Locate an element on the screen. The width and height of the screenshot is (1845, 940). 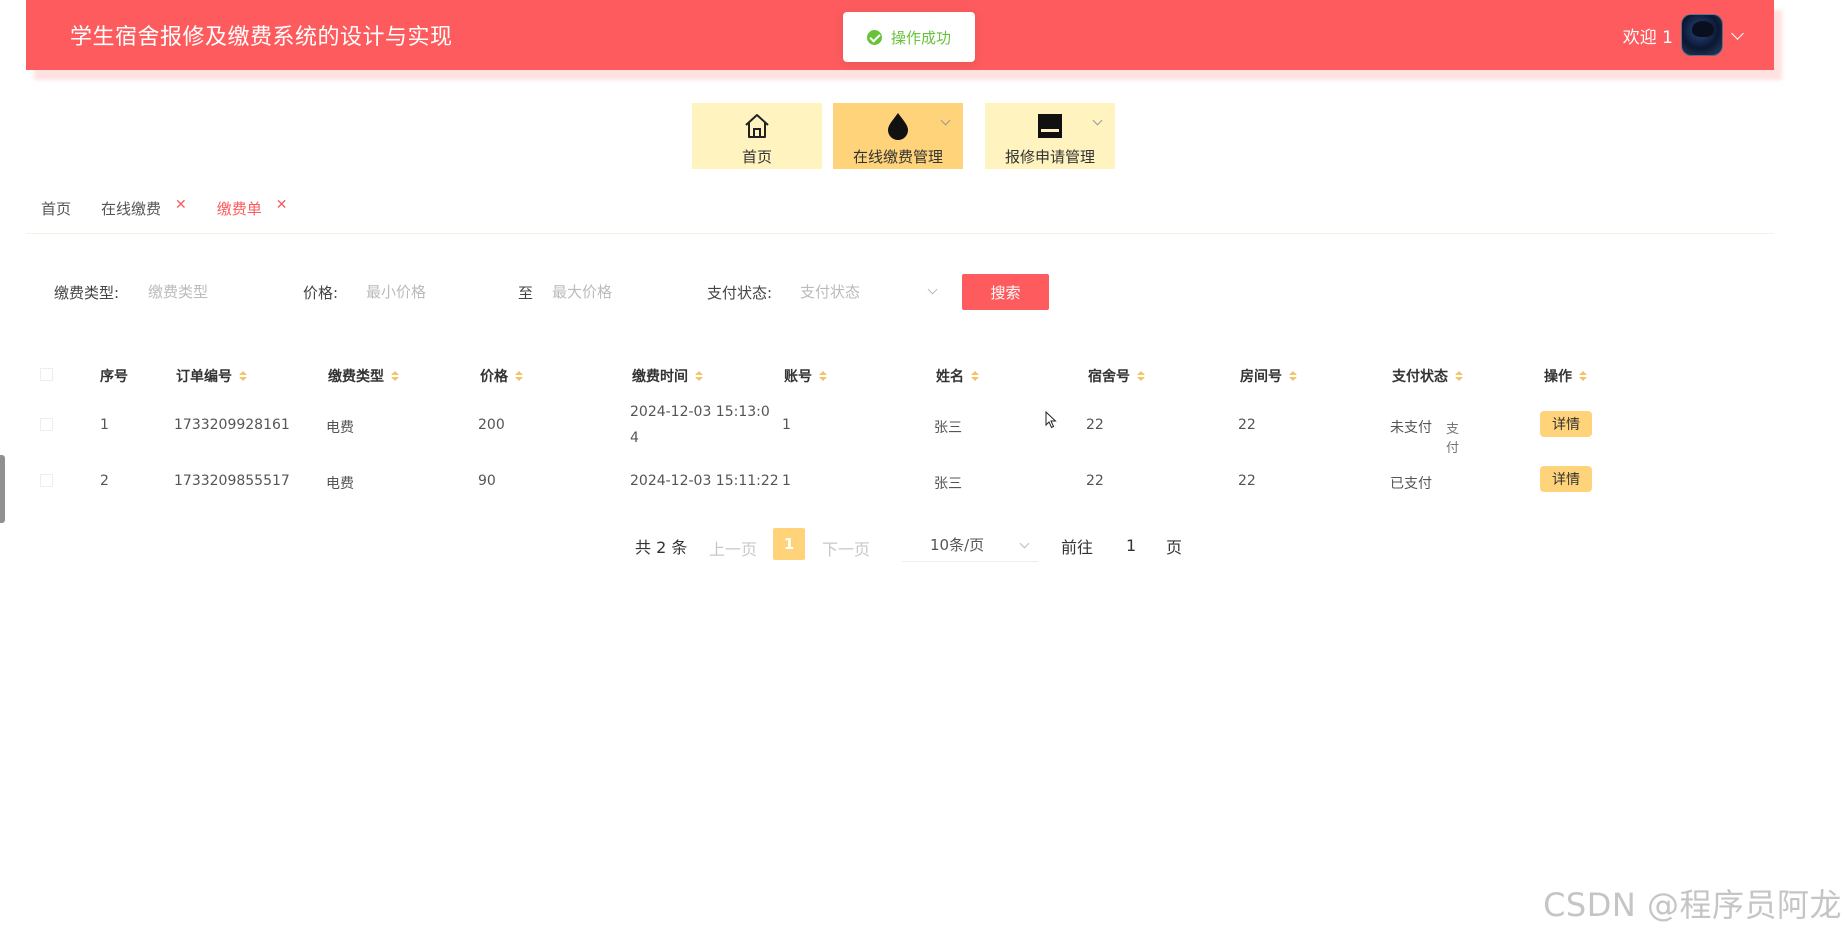
mouse-pointer-icon is located at coordinates (1051, 421).